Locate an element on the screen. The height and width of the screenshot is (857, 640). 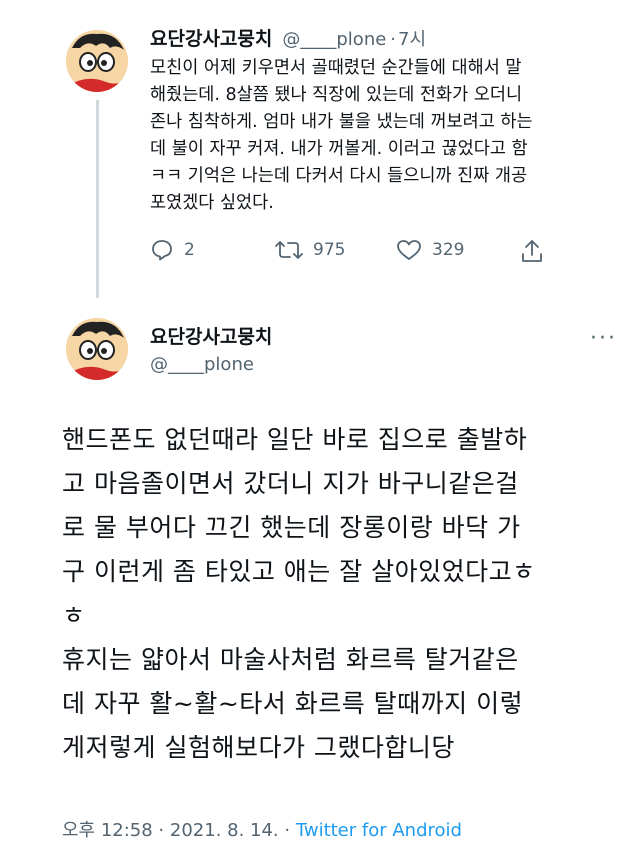
retweet-icon is located at coordinates (289, 250).